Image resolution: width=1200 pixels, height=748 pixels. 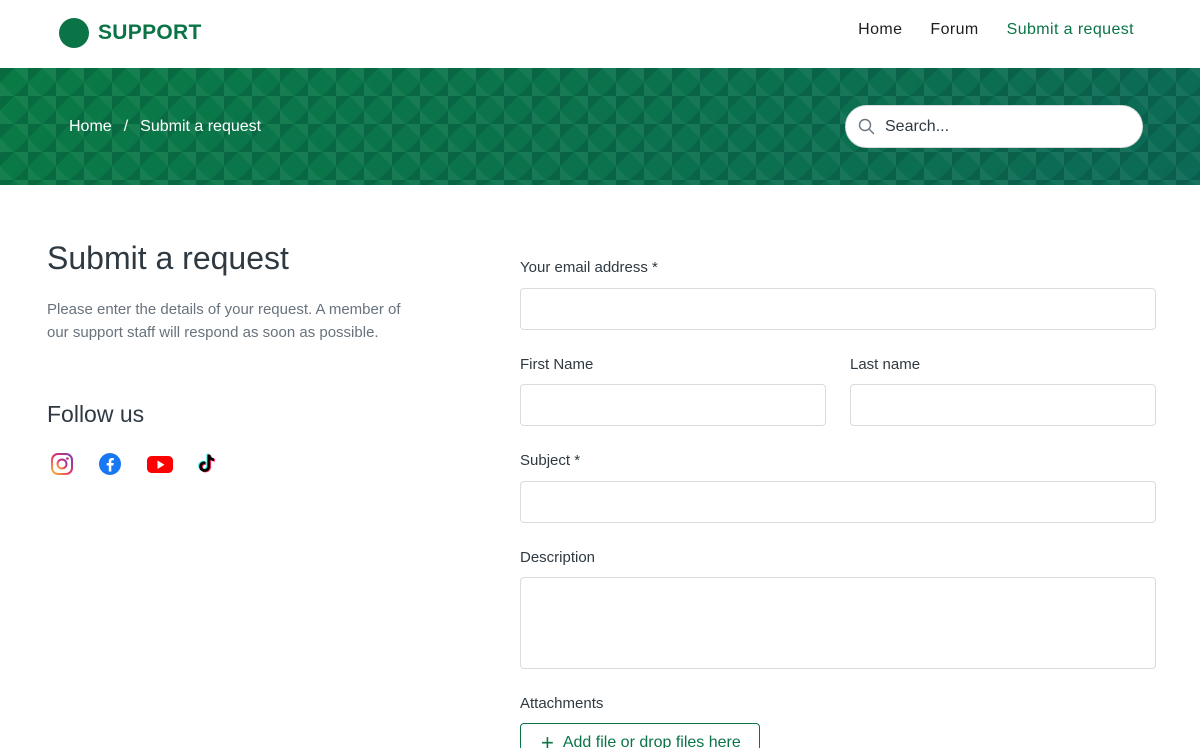 I want to click on tiktok-link, so click(x=206, y=464).